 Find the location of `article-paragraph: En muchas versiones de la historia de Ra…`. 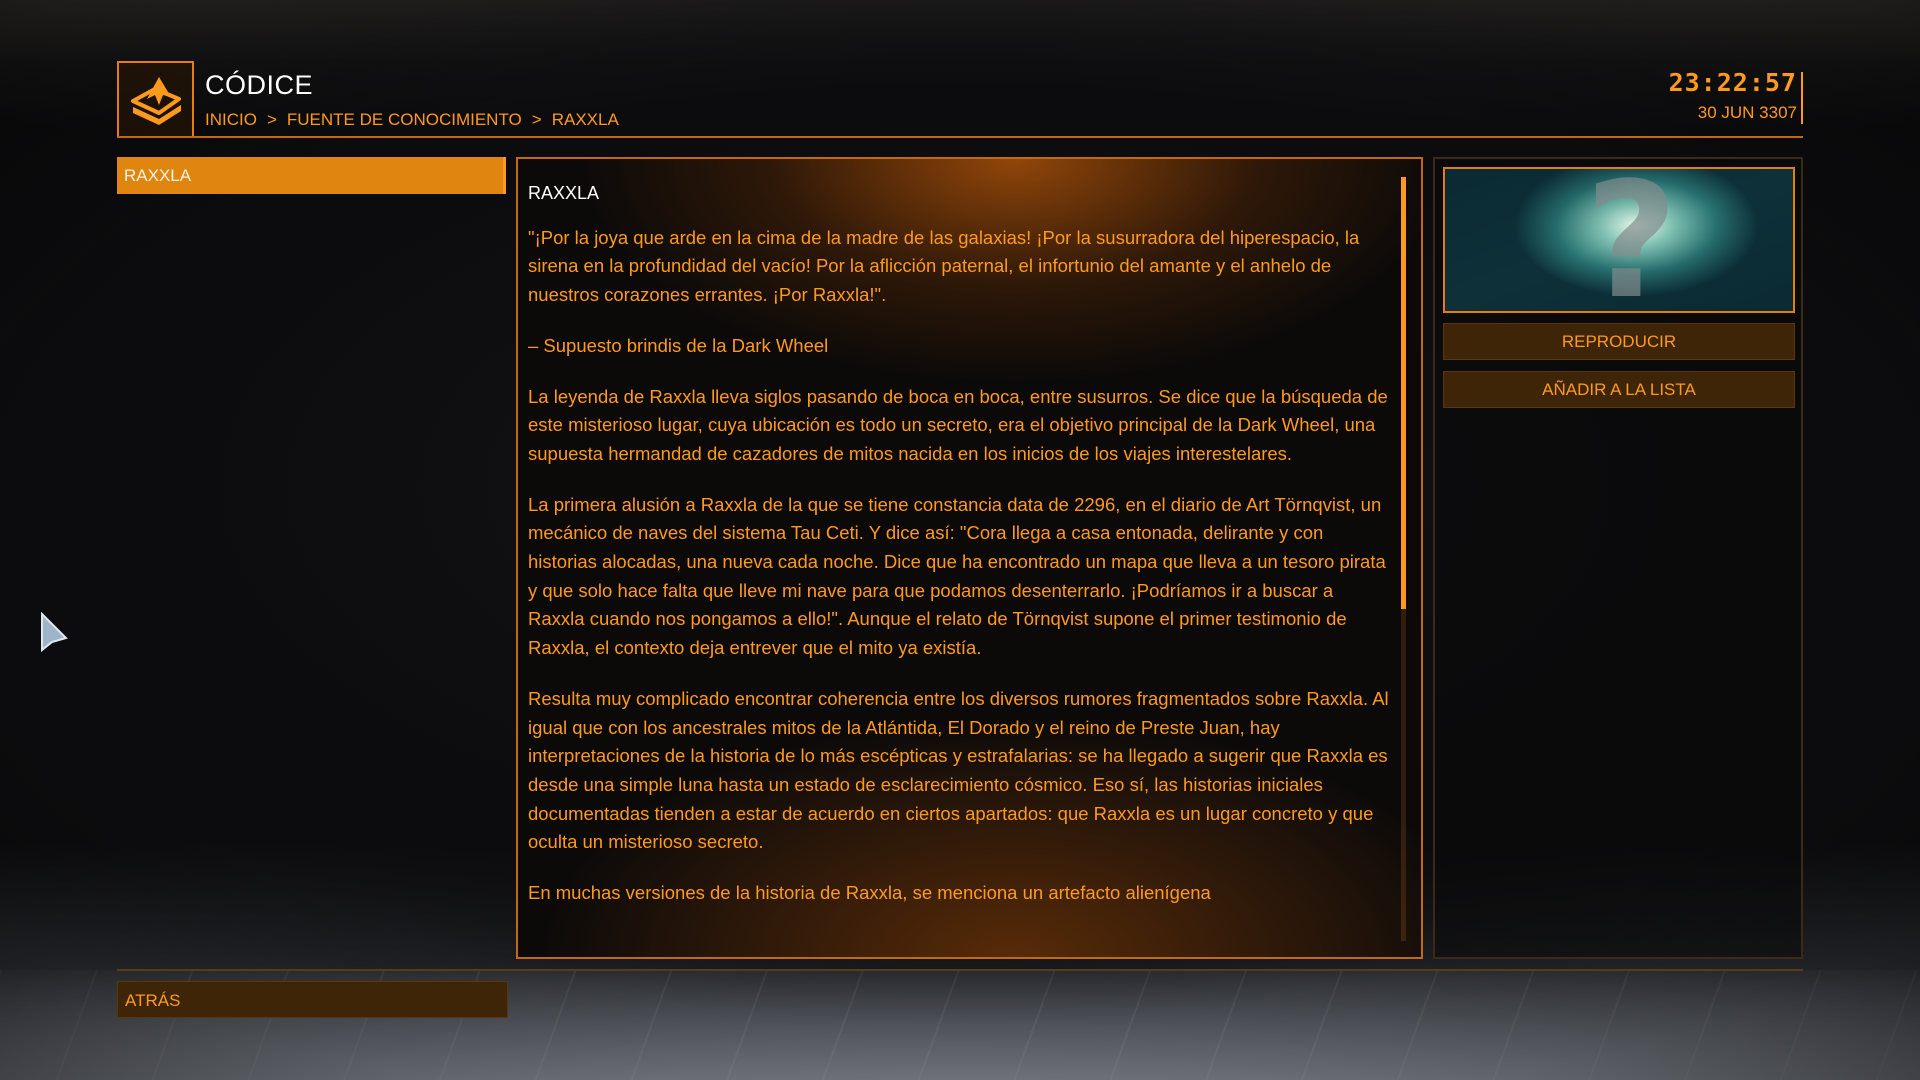

article-paragraph: En muchas versiones de la historia de Ra… is located at coordinates (869, 893).